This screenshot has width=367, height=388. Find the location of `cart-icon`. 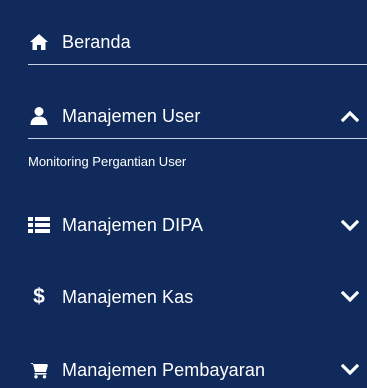

cart-icon is located at coordinates (39, 370).